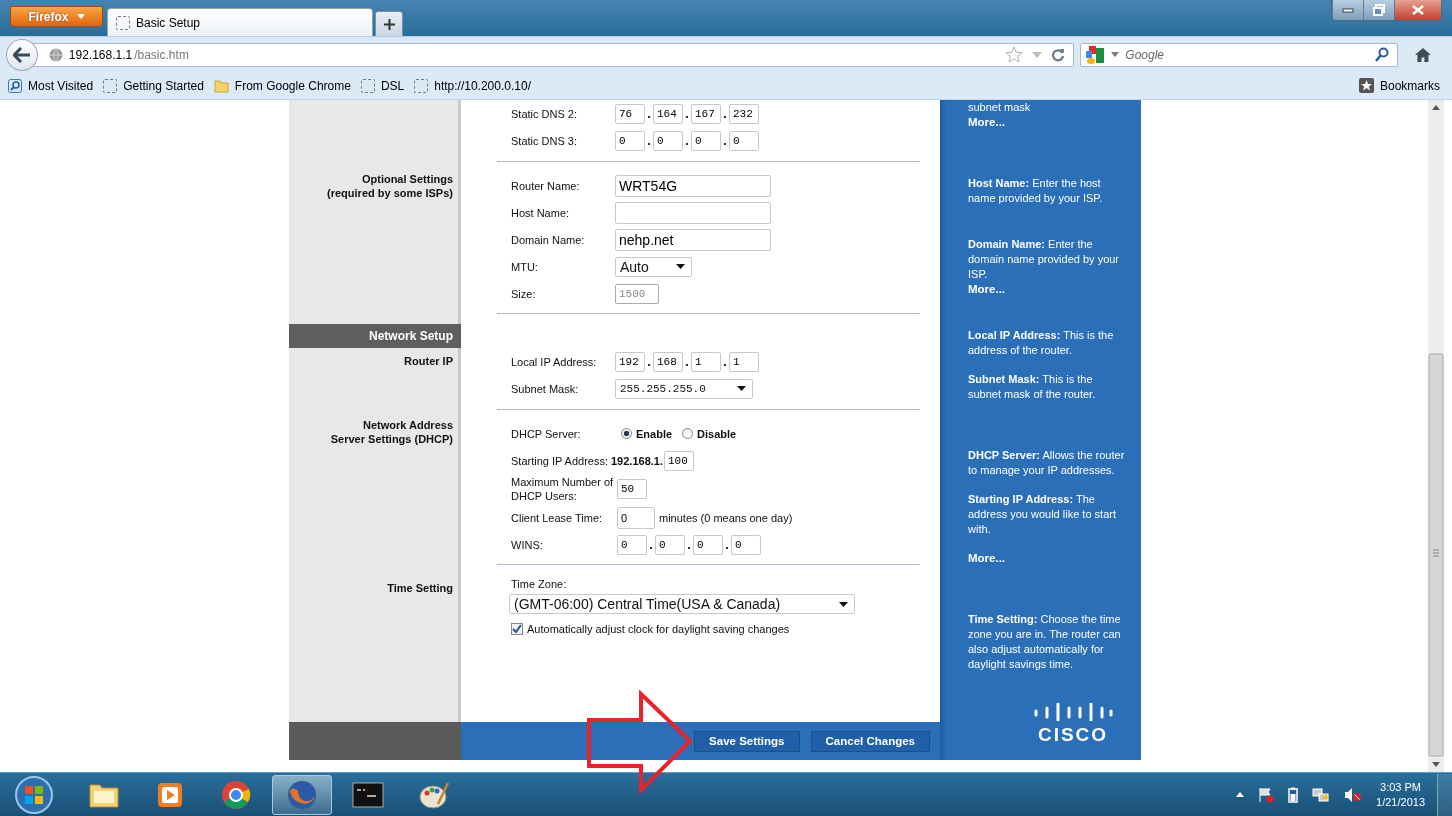 Image resolution: width=1452 pixels, height=816 pixels. I want to click on close-button, so click(1417, 10).